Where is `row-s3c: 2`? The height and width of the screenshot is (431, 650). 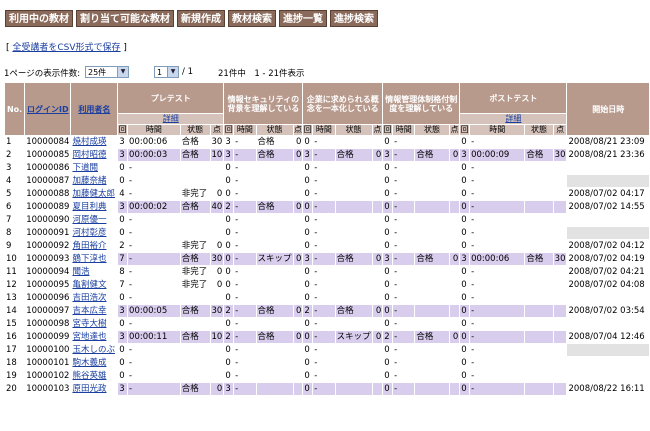 row-s3c: 2 is located at coordinates (388, 337).